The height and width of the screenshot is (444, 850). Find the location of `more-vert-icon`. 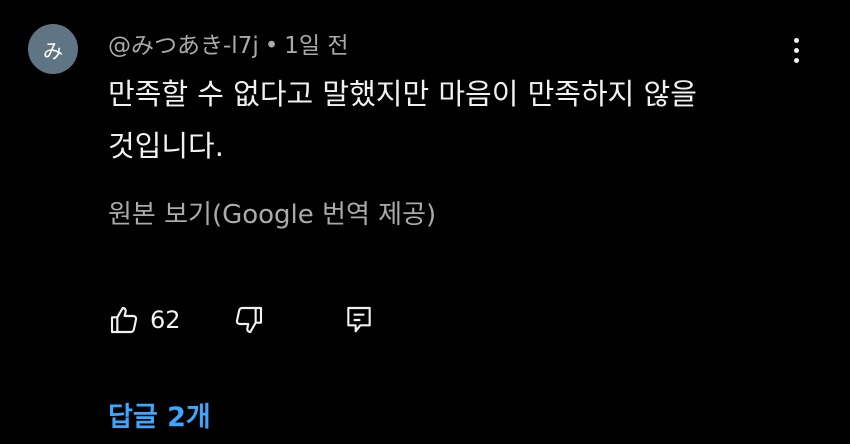

more-vert-icon is located at coordinates (796, 50).